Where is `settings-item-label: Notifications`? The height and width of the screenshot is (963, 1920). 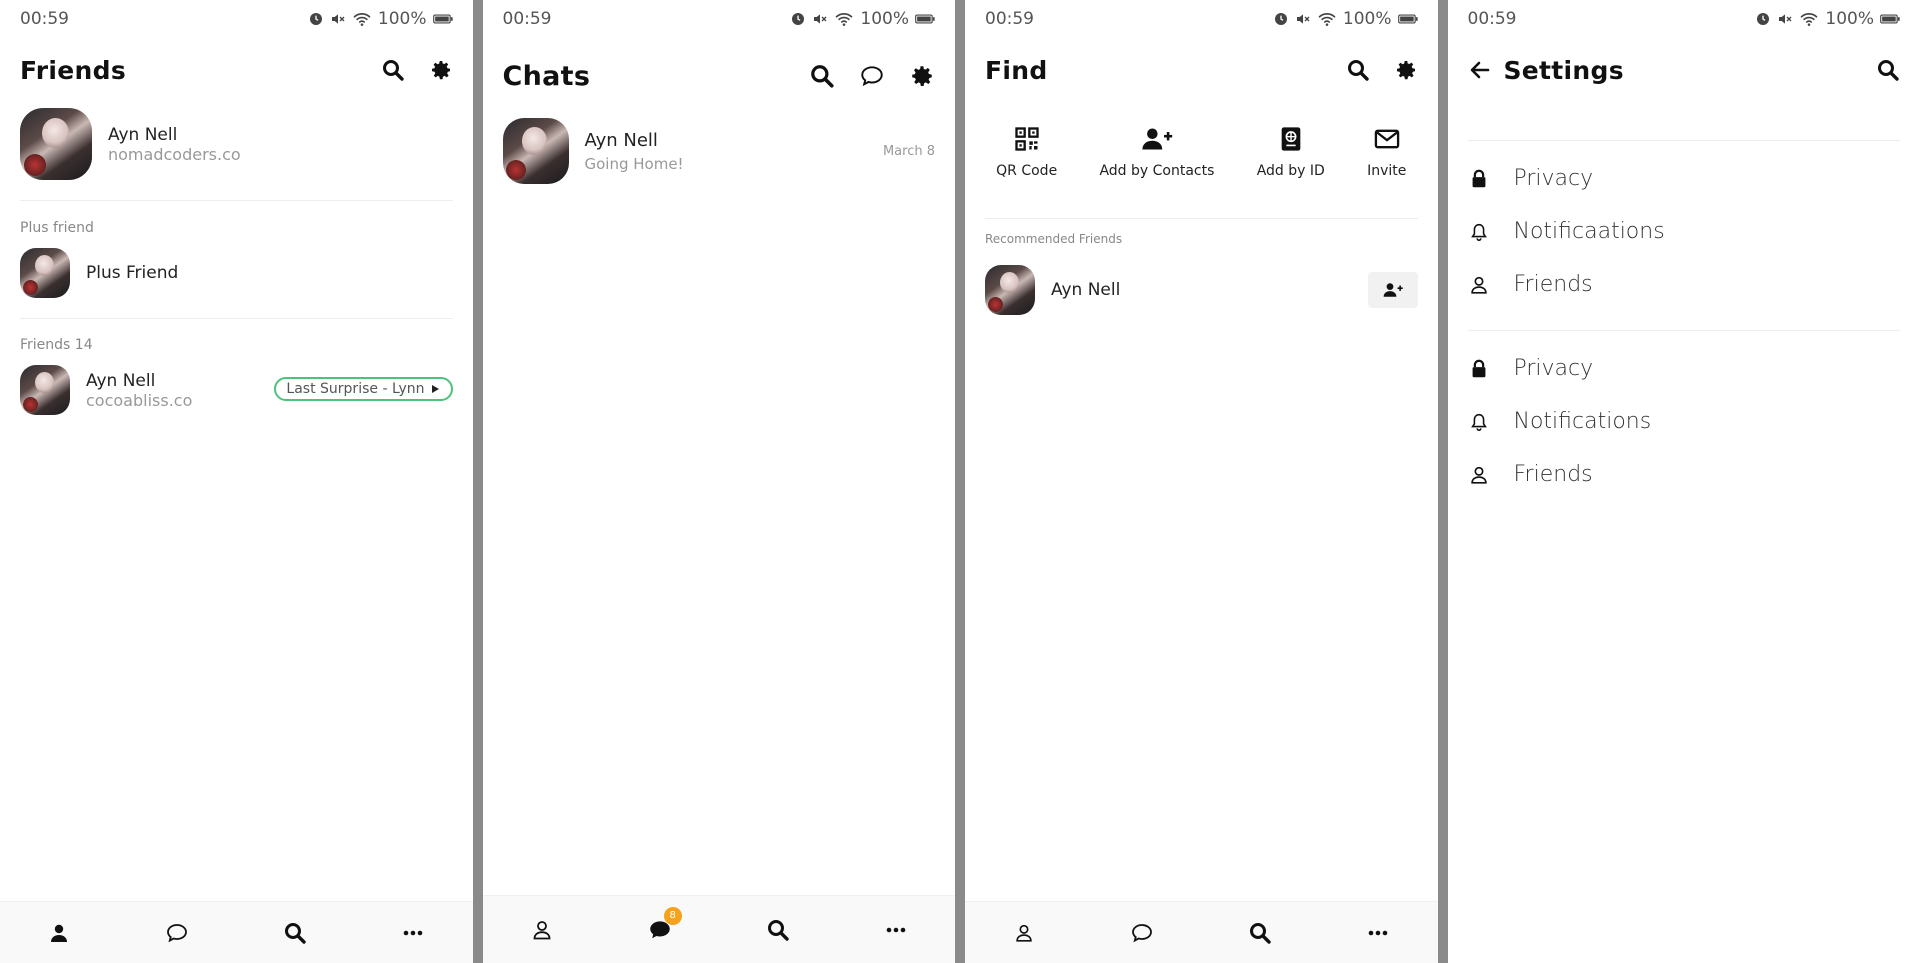 settings-item-label: Notifications is located at coordinates (1582, 421).